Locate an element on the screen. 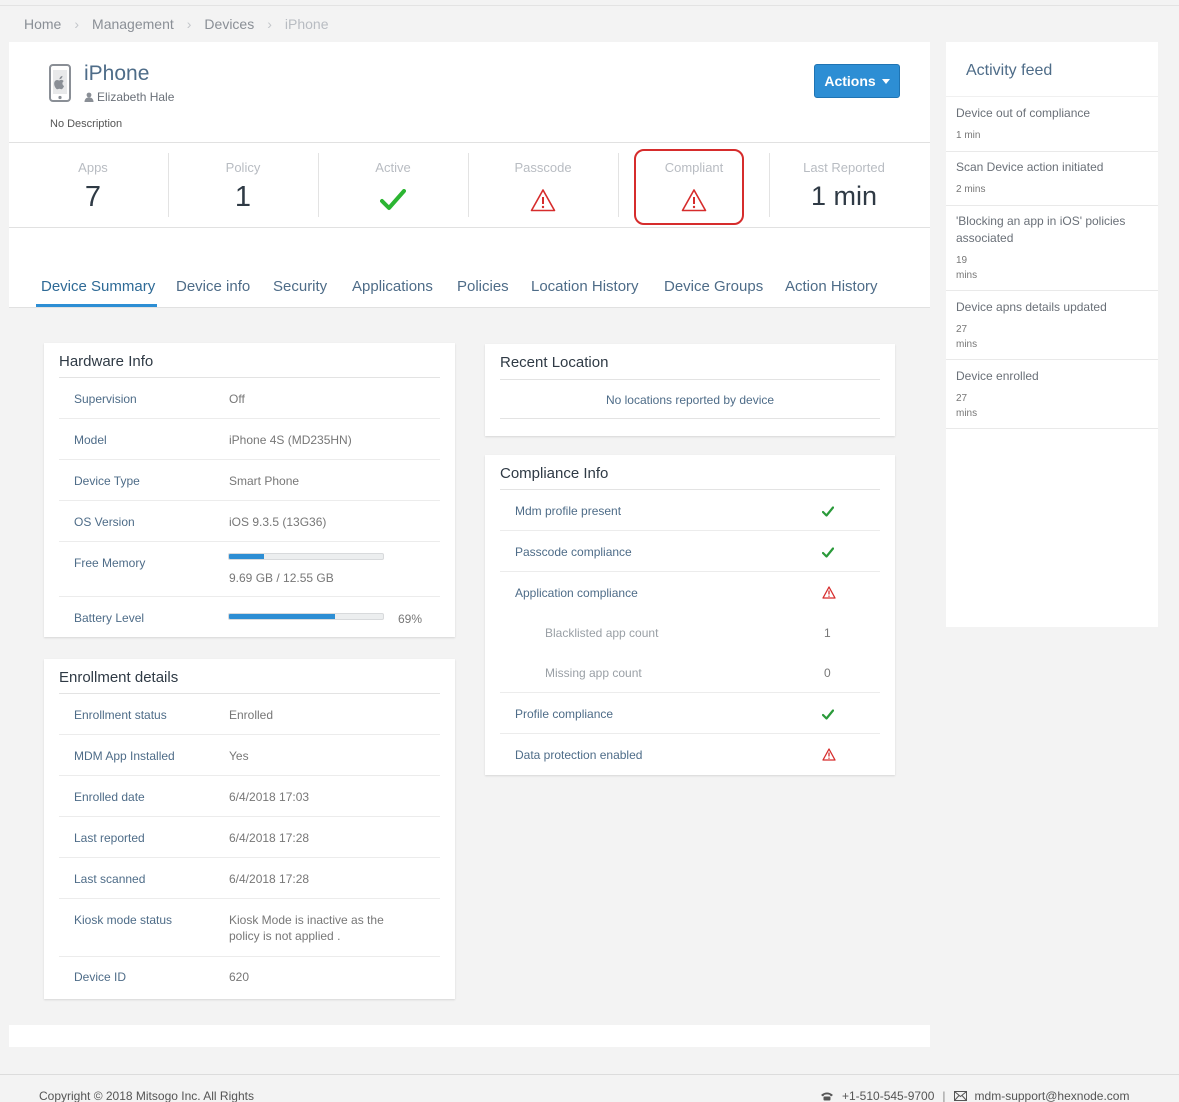  breadcrumb-management: Management is located at coordinates (133, 24).